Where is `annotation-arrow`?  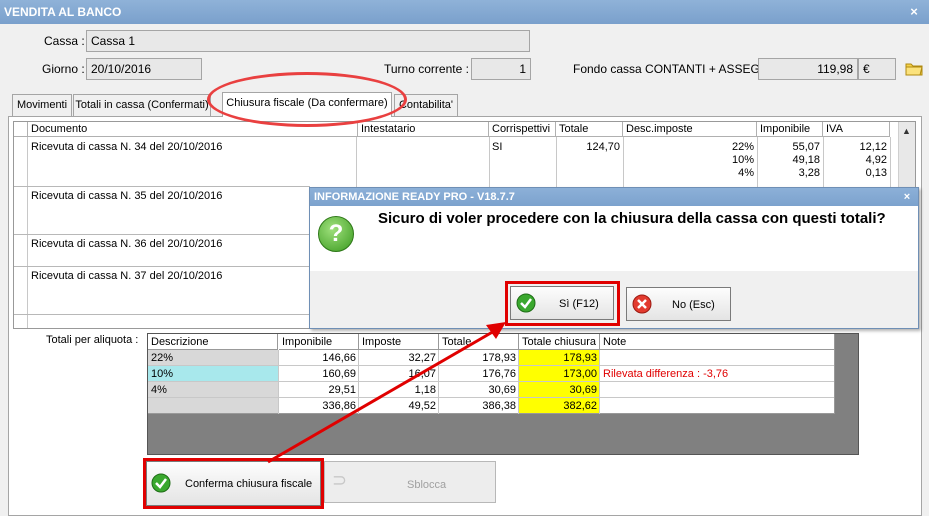 annotation-arrow is located at coordinates (386, 393).